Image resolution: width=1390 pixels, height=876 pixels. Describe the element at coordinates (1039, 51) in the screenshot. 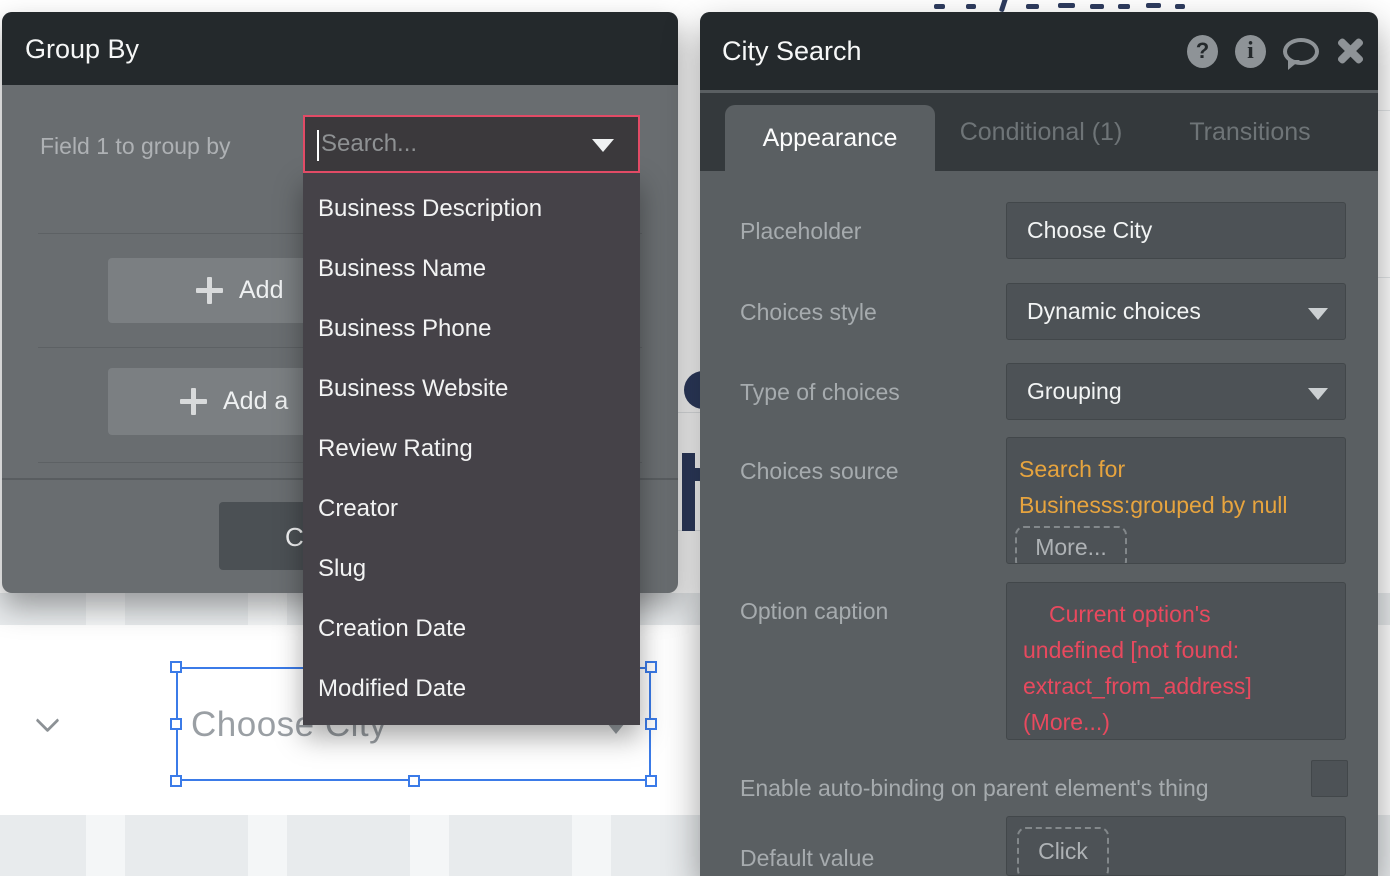

I see `city-search-popup-header: City Search ? i` at that location.